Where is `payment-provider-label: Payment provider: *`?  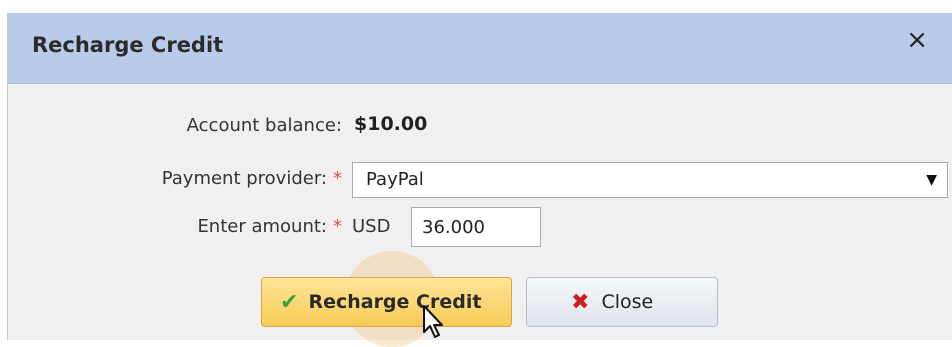 payment-provider-label: Payment provider: * is located at coordinates (182, 178).